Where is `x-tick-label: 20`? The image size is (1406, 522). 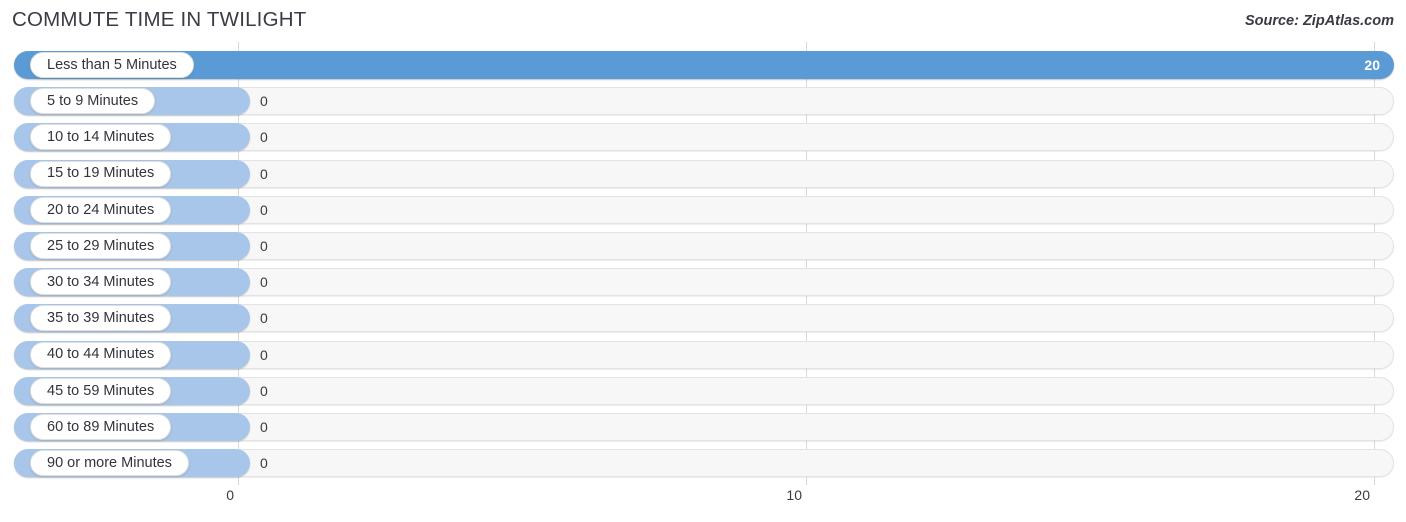 x-tick-label: 20 is located at coordinates (1362, 495).